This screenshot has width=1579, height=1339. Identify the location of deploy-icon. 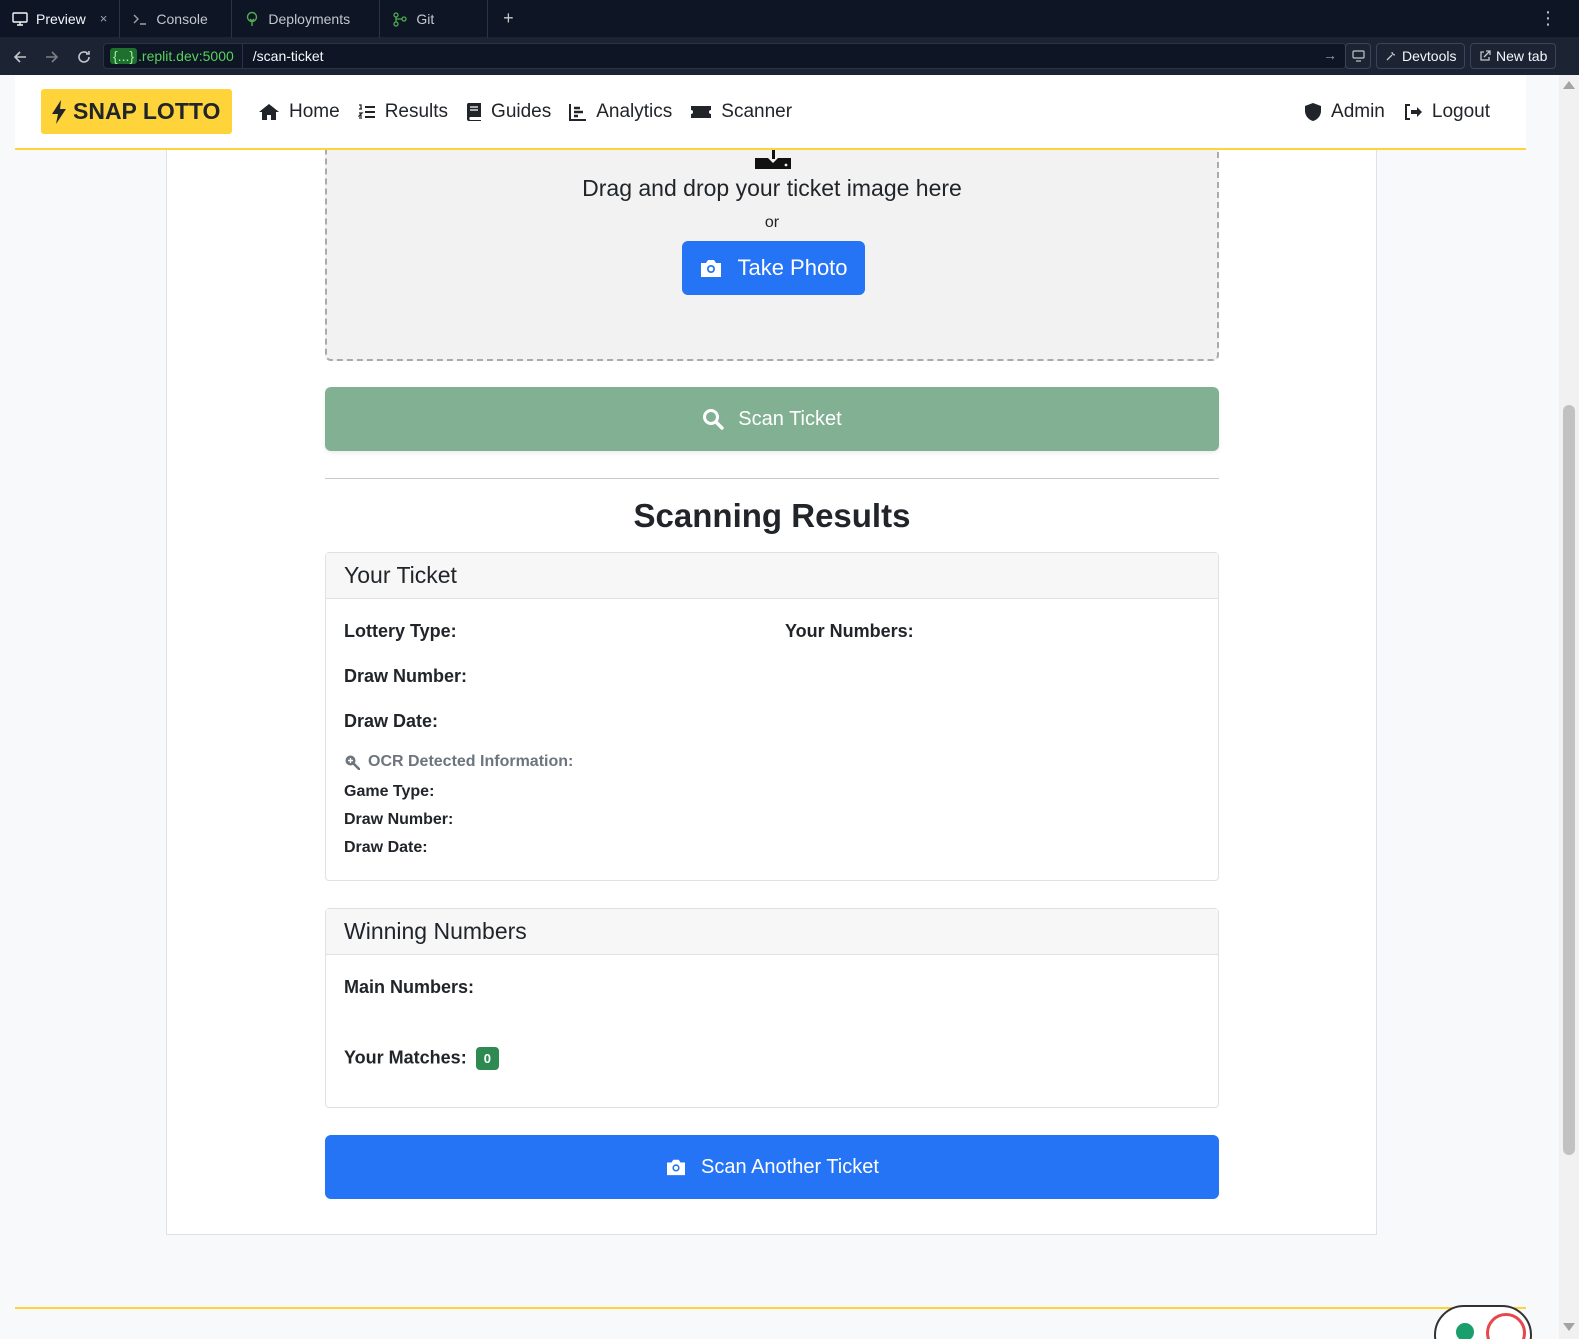
(252, 18).